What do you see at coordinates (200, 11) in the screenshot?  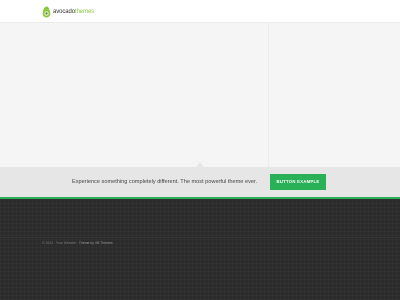 I see `site-header: avocadothemes` at bounding box center [200, 11].